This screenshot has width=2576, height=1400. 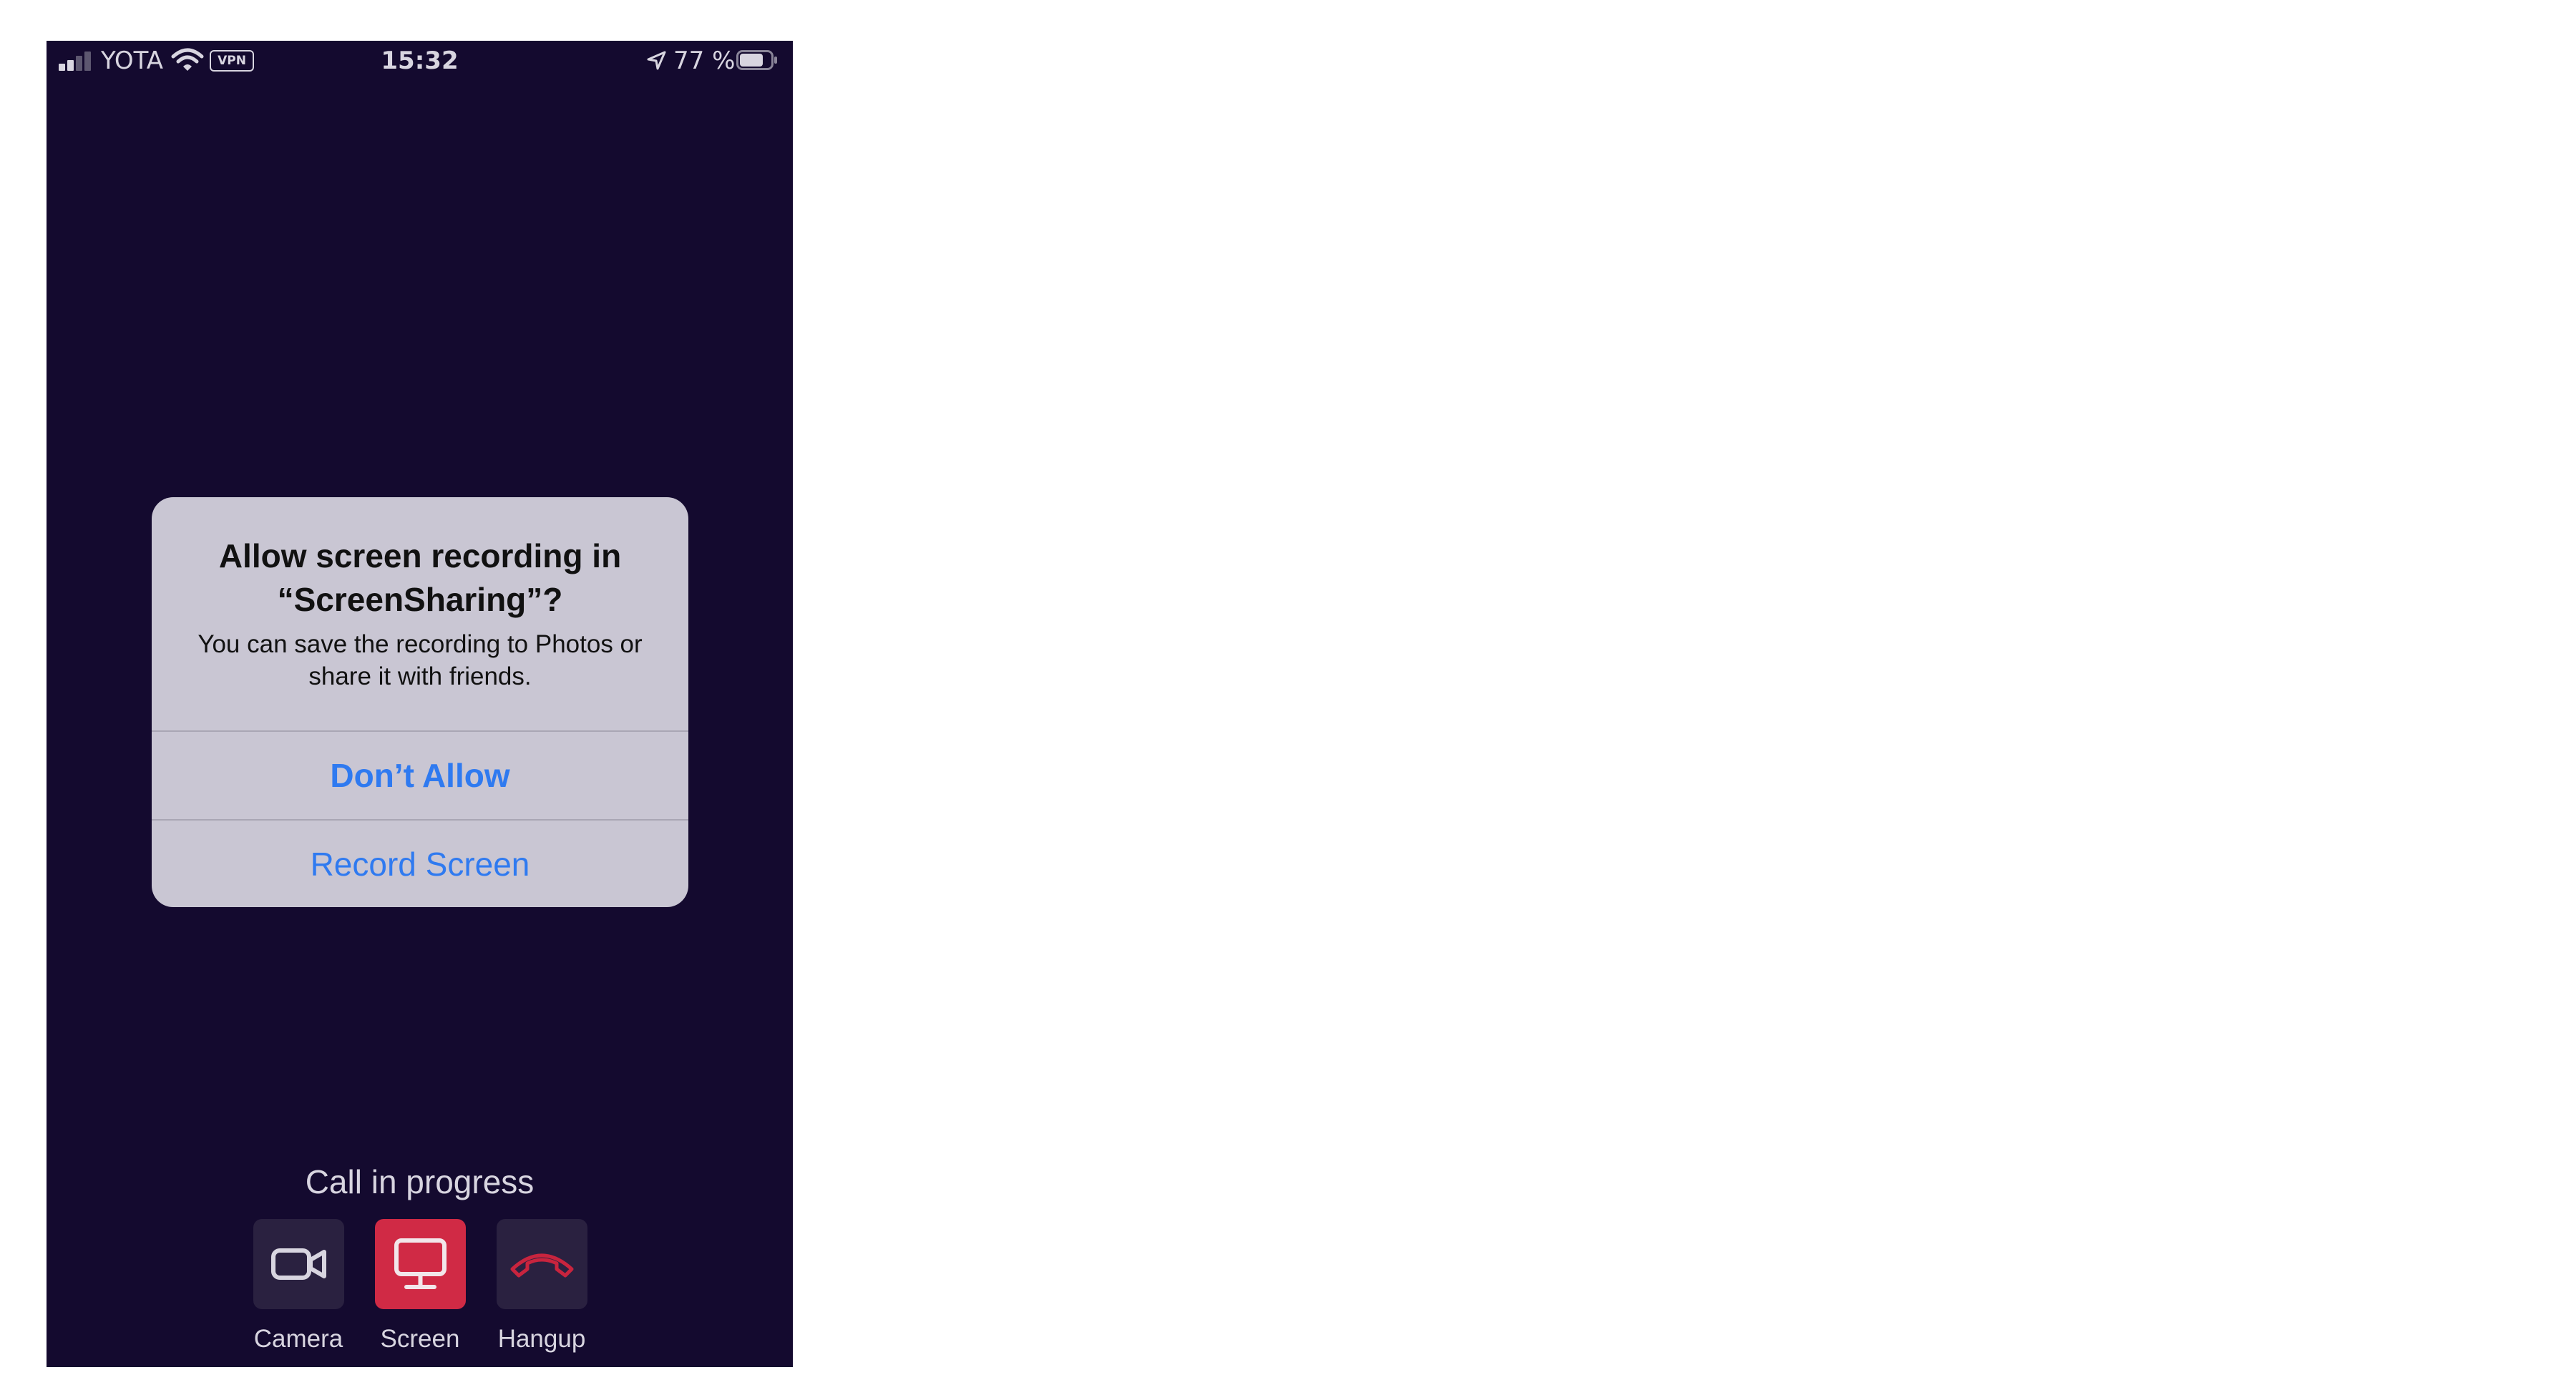 What do you see at coordinates (541, 1339) in the screenshot?
I see `hangup-label: Hangup` at bounding box center [541, 1339].